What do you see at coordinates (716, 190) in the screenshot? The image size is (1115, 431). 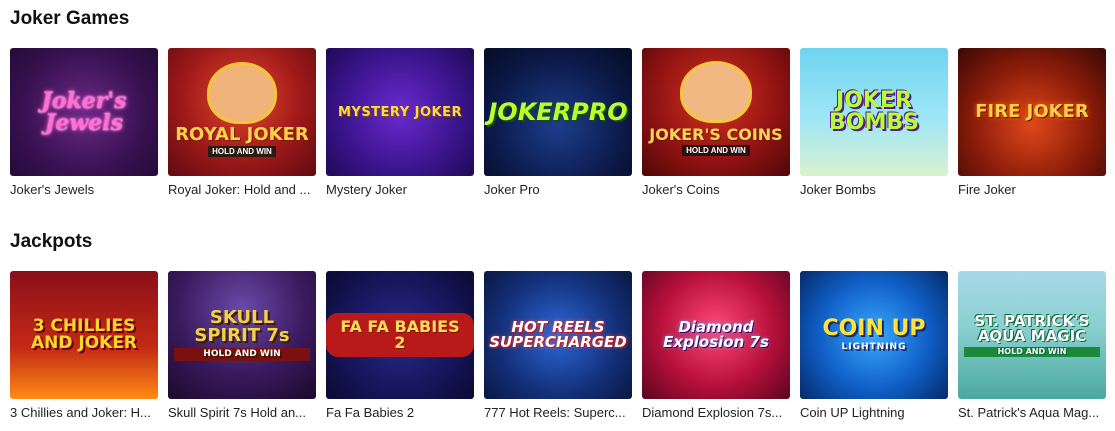 I see `game-title: Joker's Coins` at bounding box center [716, 190].